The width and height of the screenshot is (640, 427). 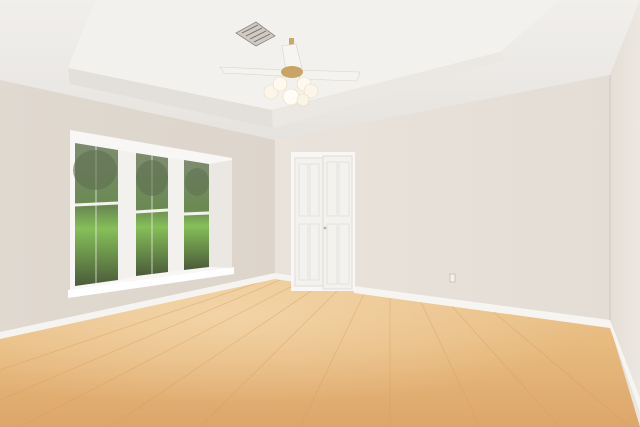 I want to click on closet-doors, so click(x=323, y=221).